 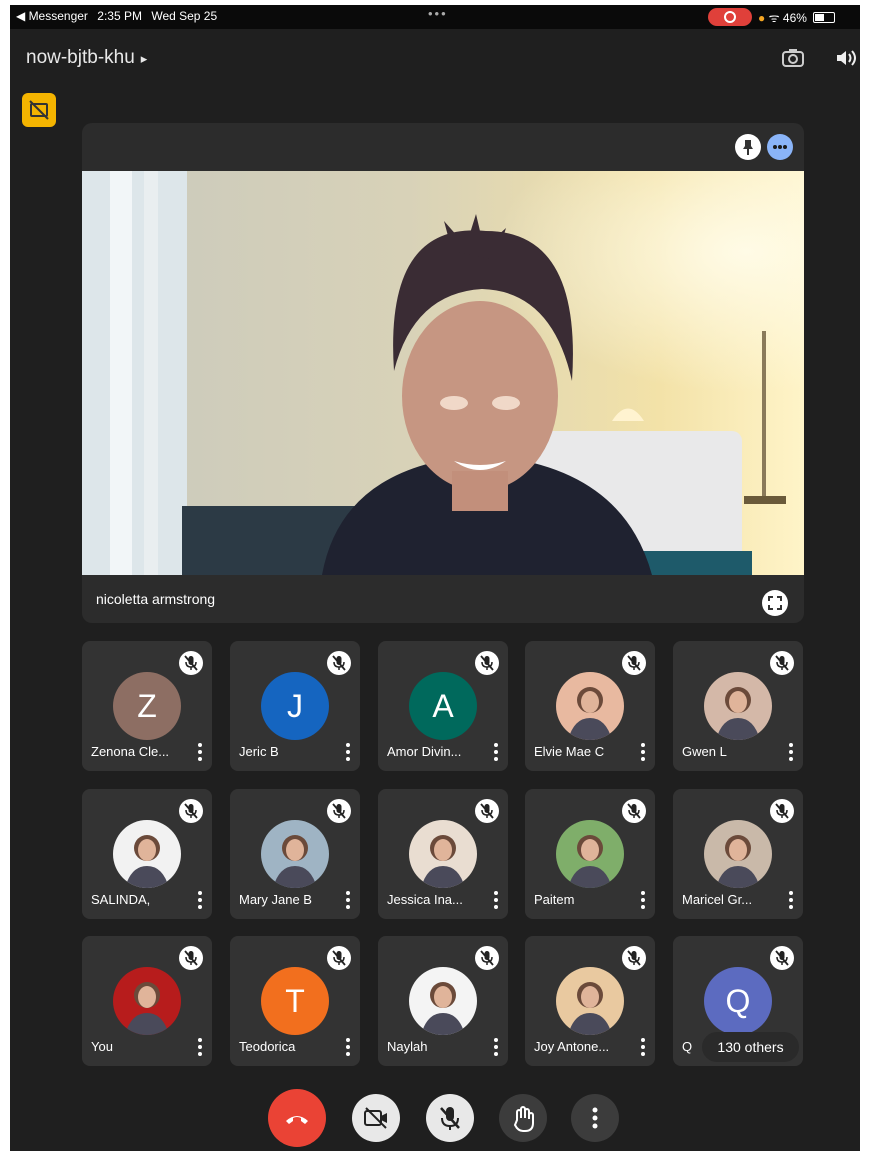 I want to click on avatar: Z, so click(x=147, y=706).